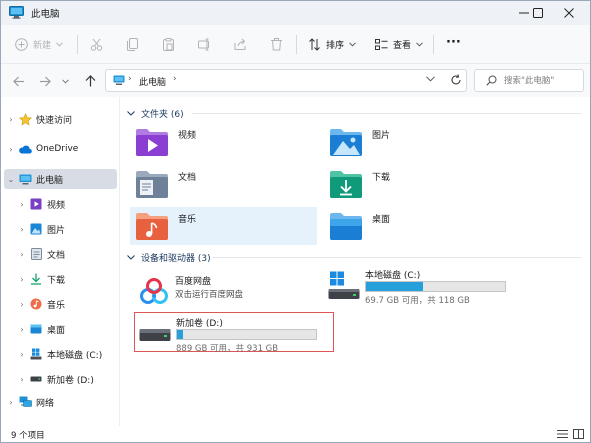 Image resolution: width=591 pixels, height=443 pixels. What do you see at coordinates (381, 220) in the screenshot?
I see `folder-name: 桌面` at bounding box center [381, 220].